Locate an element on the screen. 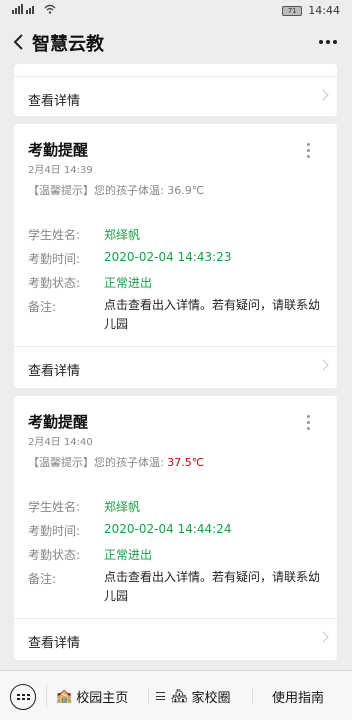  temperature-tip: 【温馨提示】您的孩子体温: 36.9℃ is located at coordinates (116, 190).